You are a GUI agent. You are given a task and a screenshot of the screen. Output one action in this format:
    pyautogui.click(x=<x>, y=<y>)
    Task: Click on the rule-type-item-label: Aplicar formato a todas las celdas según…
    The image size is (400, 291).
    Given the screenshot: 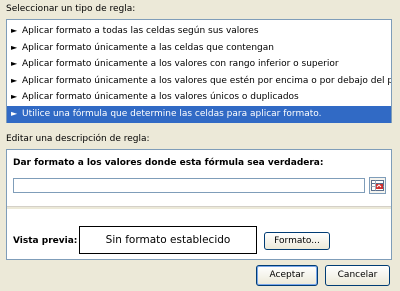 What is the action you would take?
    pyautogui.click(x=140, y=31)
    